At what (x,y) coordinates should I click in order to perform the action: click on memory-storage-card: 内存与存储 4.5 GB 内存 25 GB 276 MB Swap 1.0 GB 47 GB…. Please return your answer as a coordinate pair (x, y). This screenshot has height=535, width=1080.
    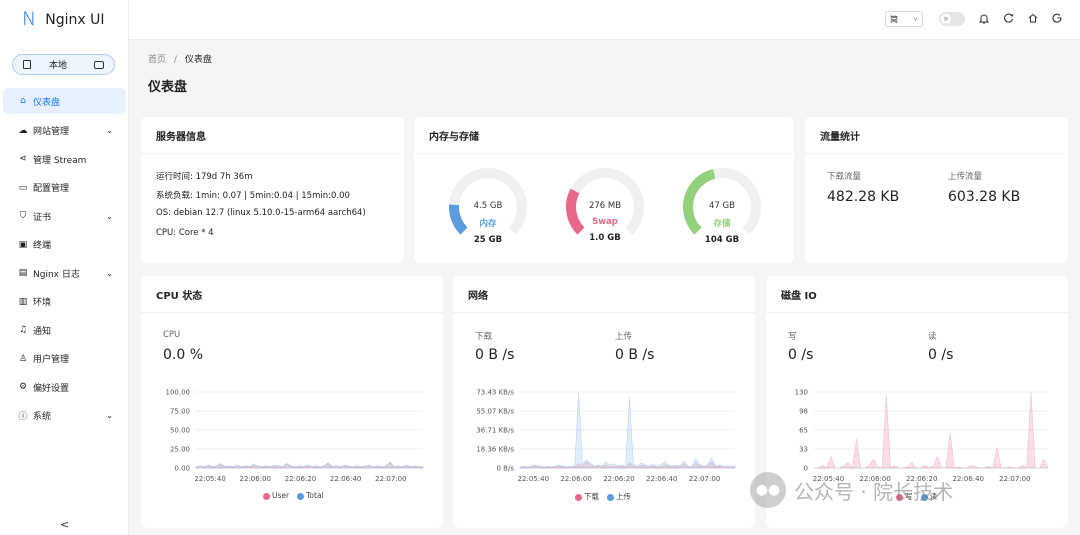
    Looking at the image, I should click on (604, 190).